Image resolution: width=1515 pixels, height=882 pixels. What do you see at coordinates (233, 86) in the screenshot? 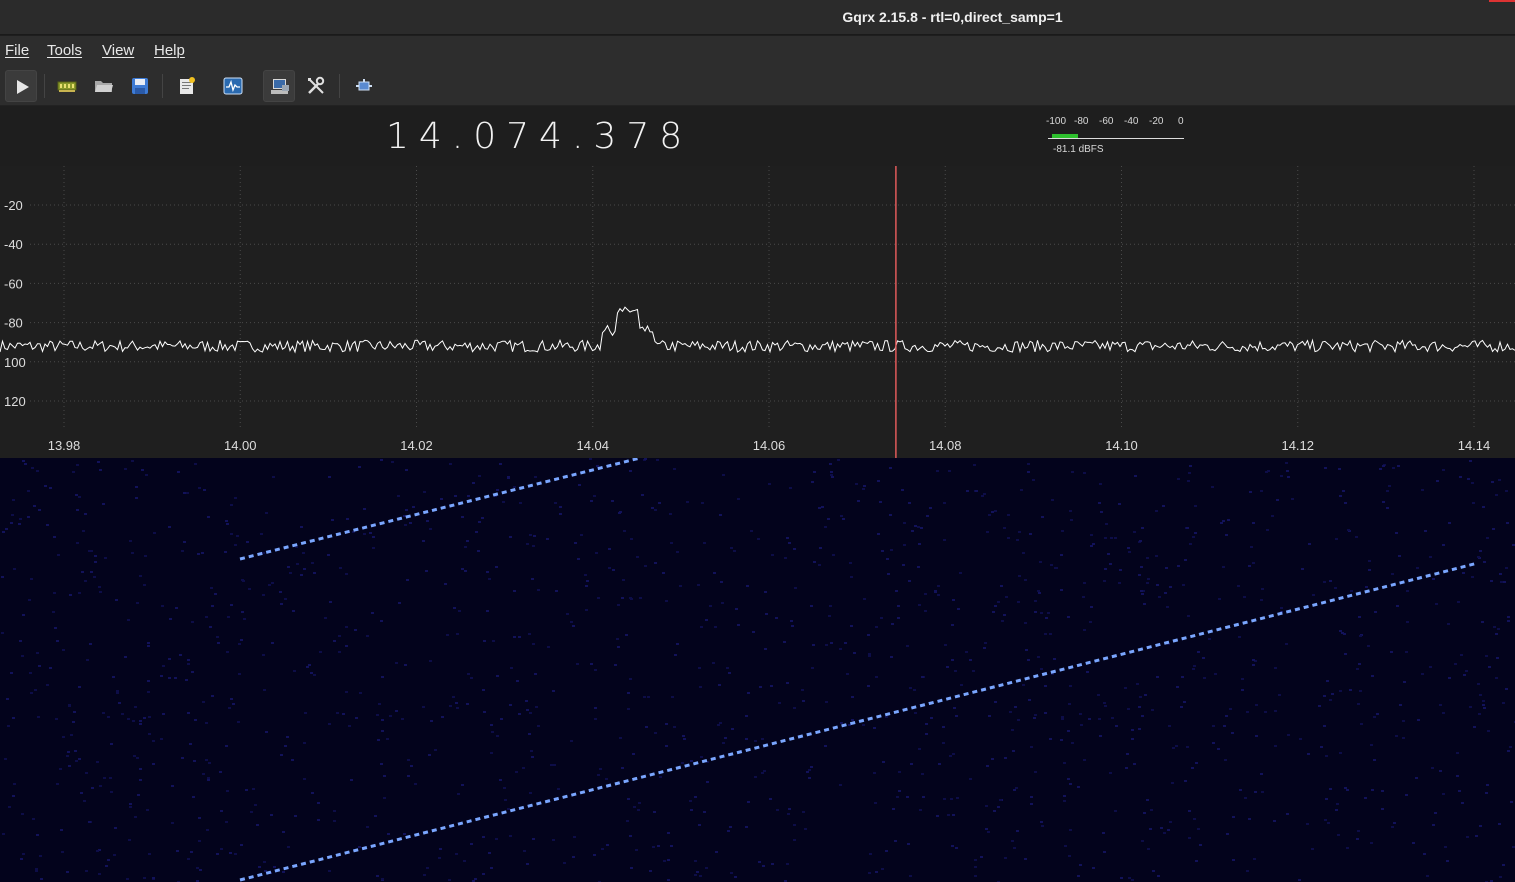
I see `dx-cluster-button` at bounding box center [233, 86].